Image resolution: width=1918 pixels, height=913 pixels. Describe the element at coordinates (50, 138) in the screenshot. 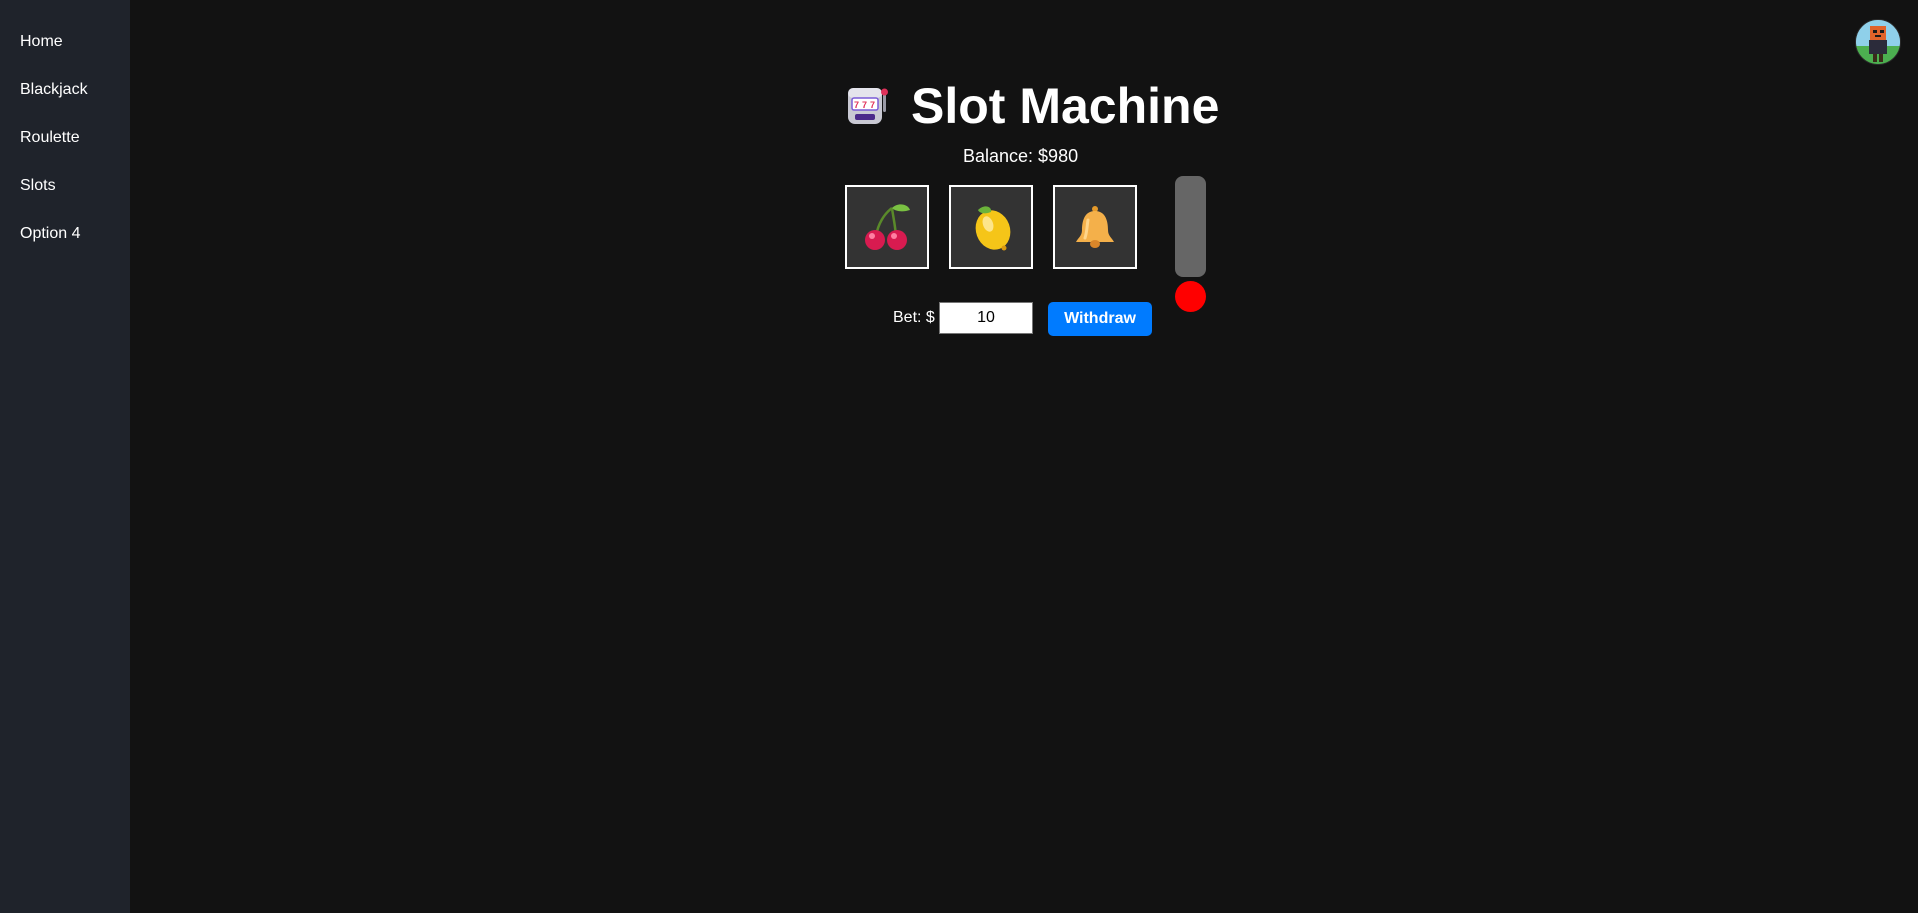

I see `sidebar-item-roulette: Roulette` at that location.